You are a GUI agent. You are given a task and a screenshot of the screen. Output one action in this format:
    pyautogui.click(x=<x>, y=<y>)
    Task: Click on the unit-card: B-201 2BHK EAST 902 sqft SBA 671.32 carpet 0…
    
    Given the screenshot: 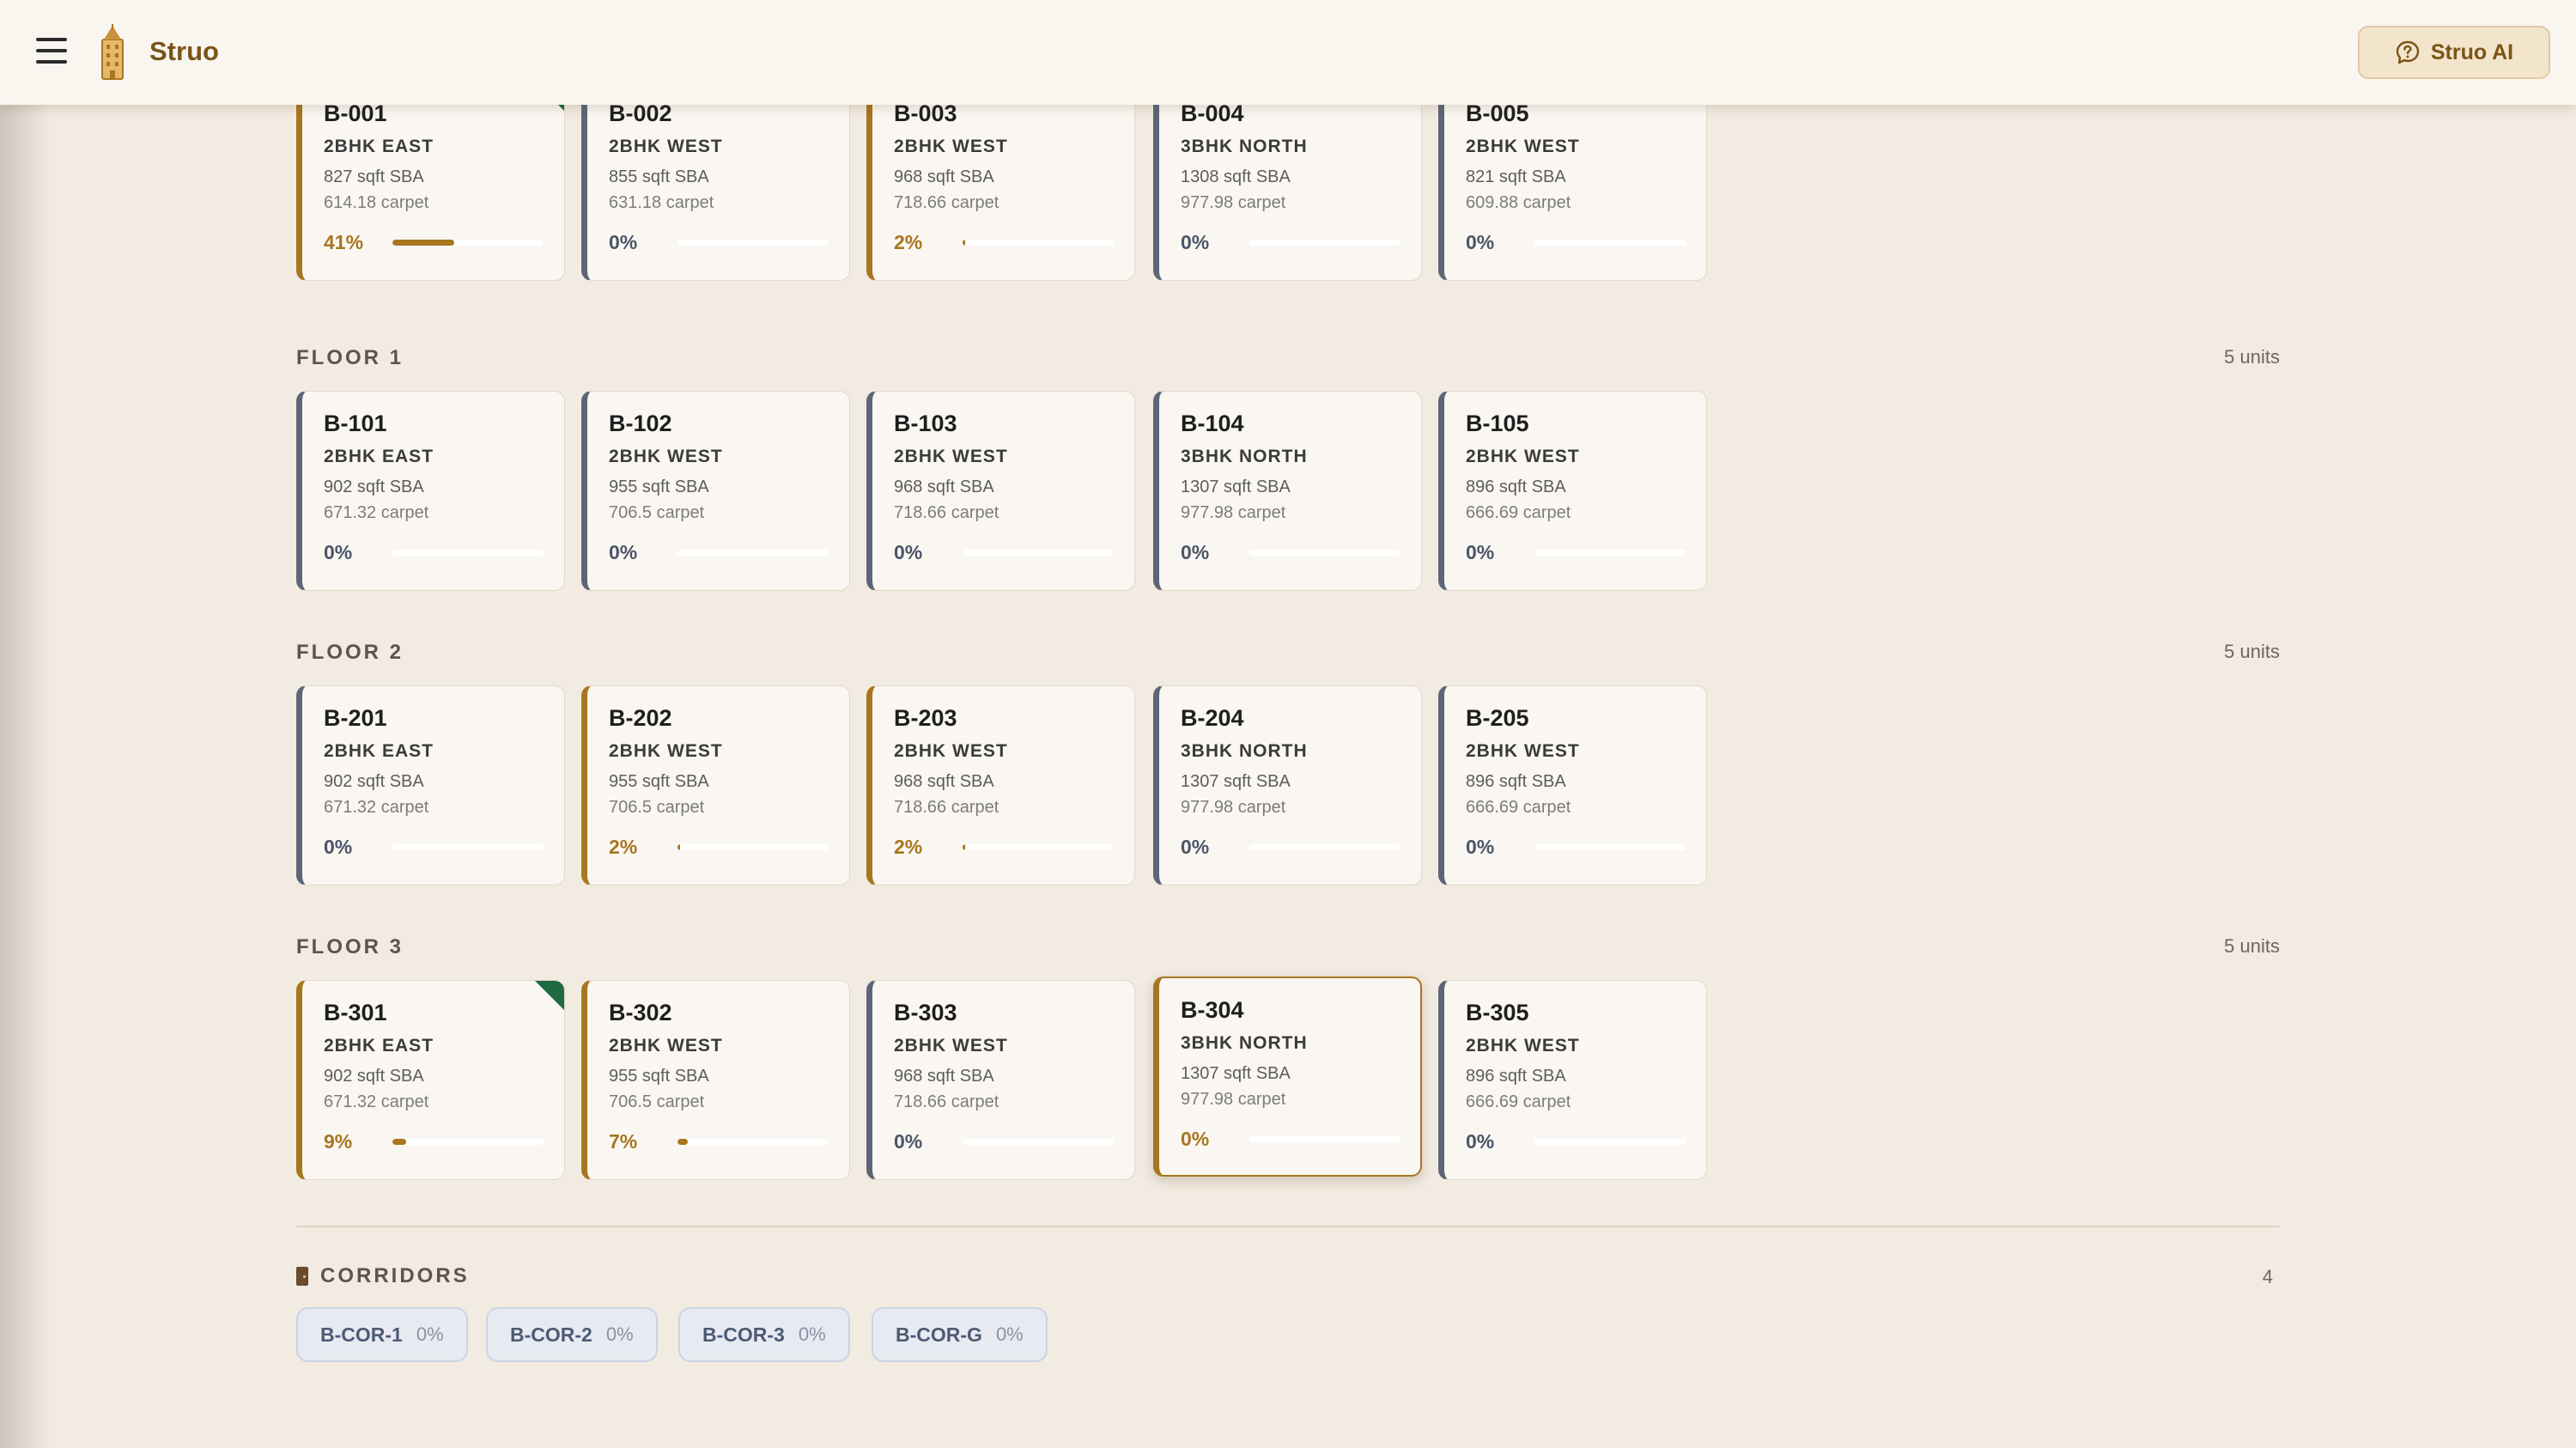 What is the action you would take?
    pyautogui.click(x=431, y=785)
    